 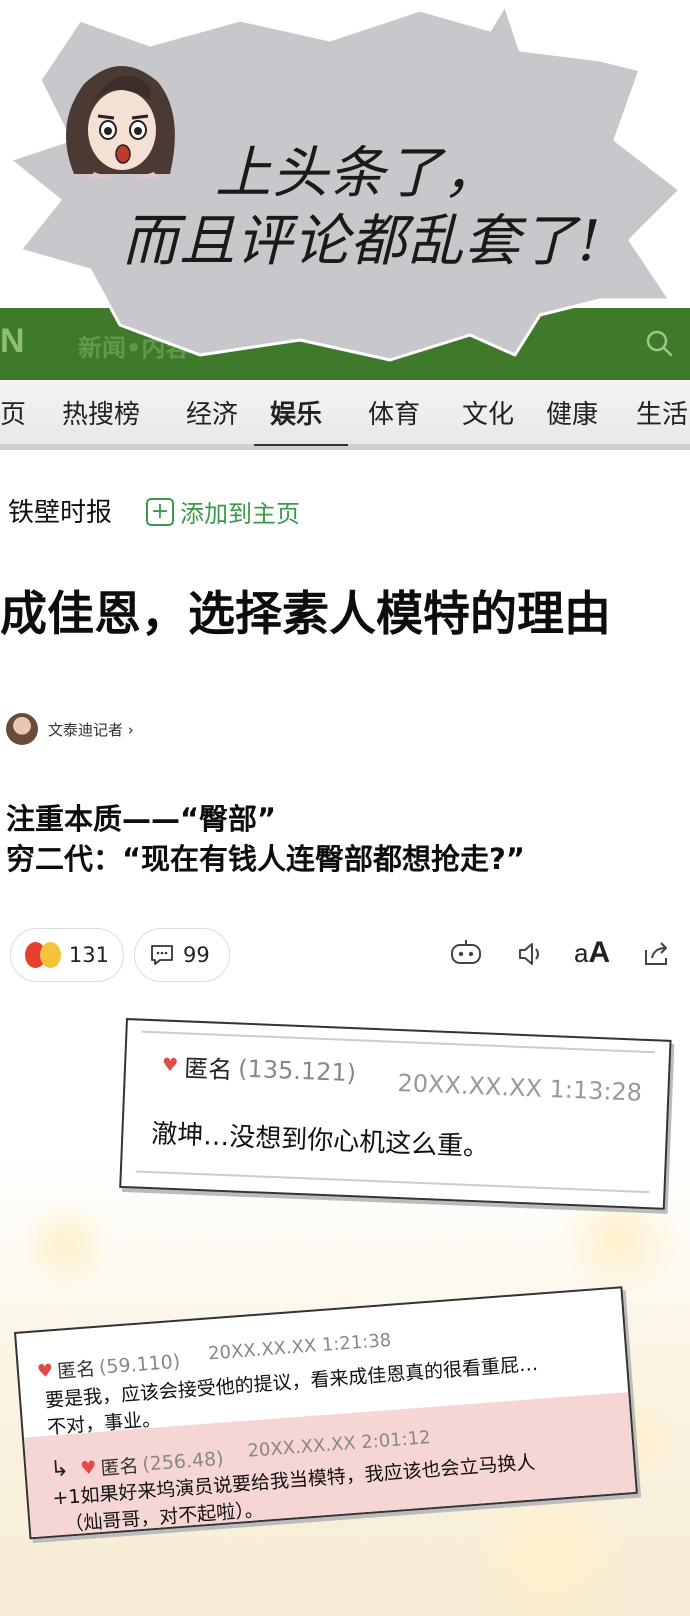 I want to click on summary-bot-icon, so click(x=466, y=954).